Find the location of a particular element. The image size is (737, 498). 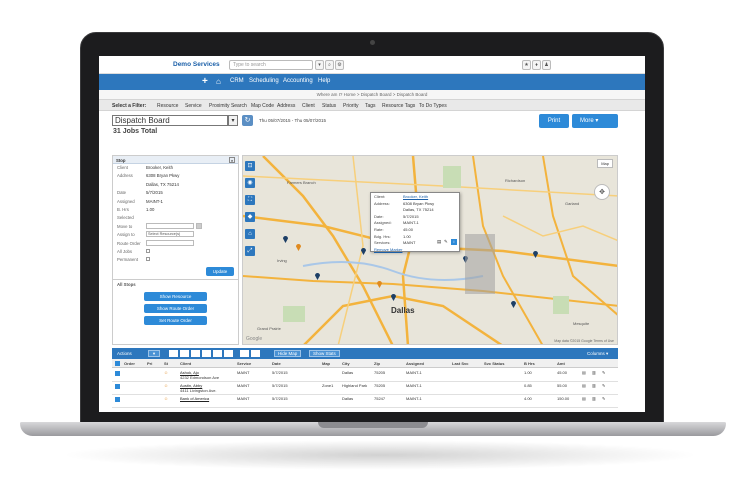

star-icon: ★ is located at coordinates (526, 65).